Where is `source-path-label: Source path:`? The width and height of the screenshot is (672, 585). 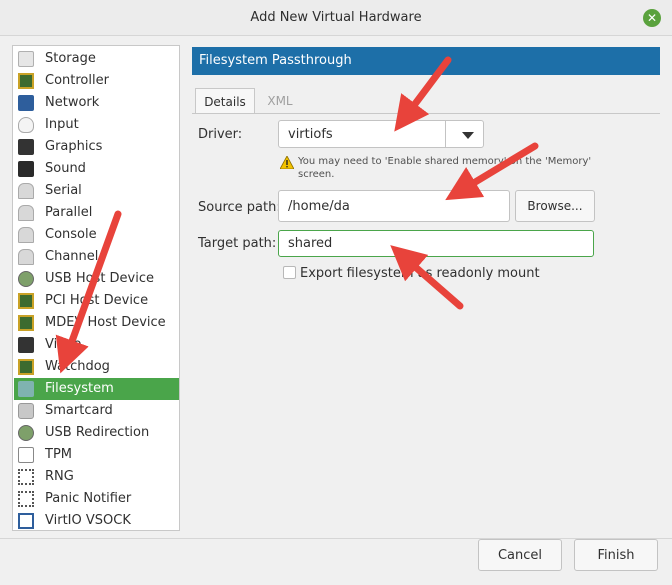 source-path-label: Source path: is located at coordinates (239, 207).